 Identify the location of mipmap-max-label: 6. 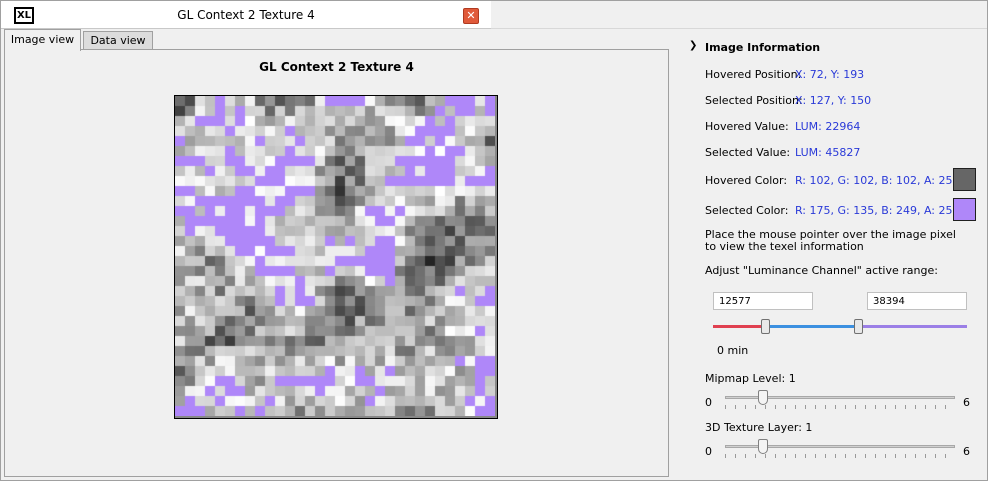
(966, 402).